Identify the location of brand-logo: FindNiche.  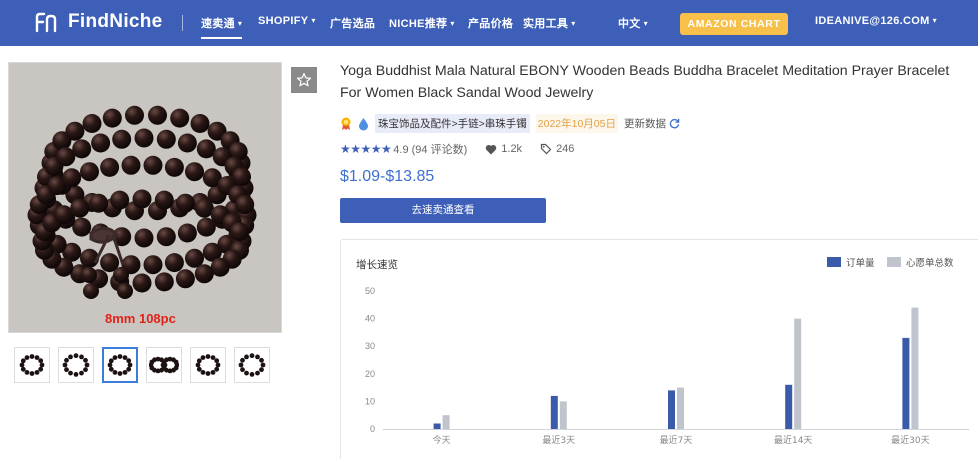
(98, 22).